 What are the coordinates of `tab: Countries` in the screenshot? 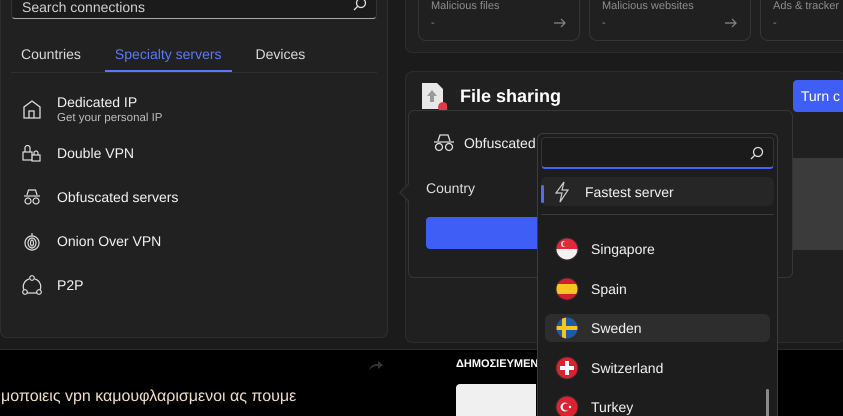 It's located at (51, 56).